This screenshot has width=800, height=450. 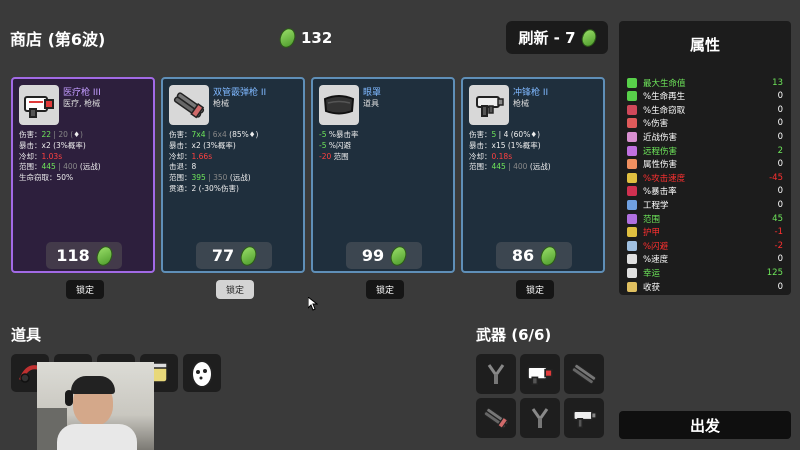 What do you see at coordinates (540, 396) in the screenshot?
I see `weapons-inventory` at bounding box center [540, 396].